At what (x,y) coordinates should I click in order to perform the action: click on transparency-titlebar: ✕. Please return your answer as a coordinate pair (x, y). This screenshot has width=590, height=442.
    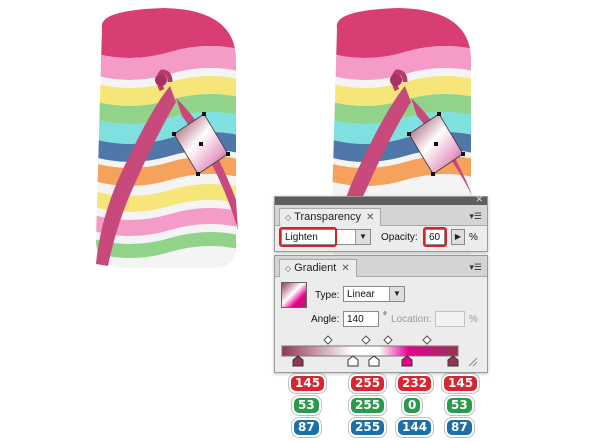
    Looking at the image, I should click on (381, 199).